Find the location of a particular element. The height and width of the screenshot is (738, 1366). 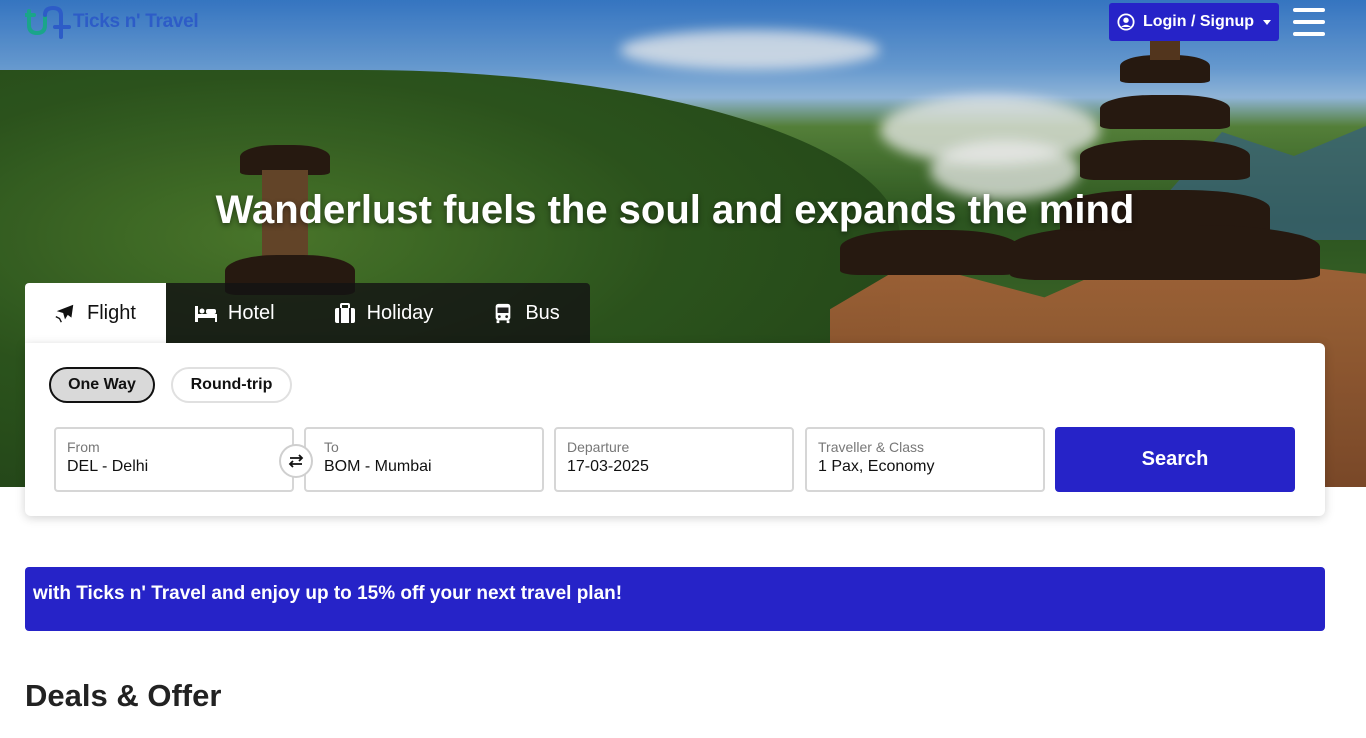

route-logo-icon is located at coordinates (48, 22).